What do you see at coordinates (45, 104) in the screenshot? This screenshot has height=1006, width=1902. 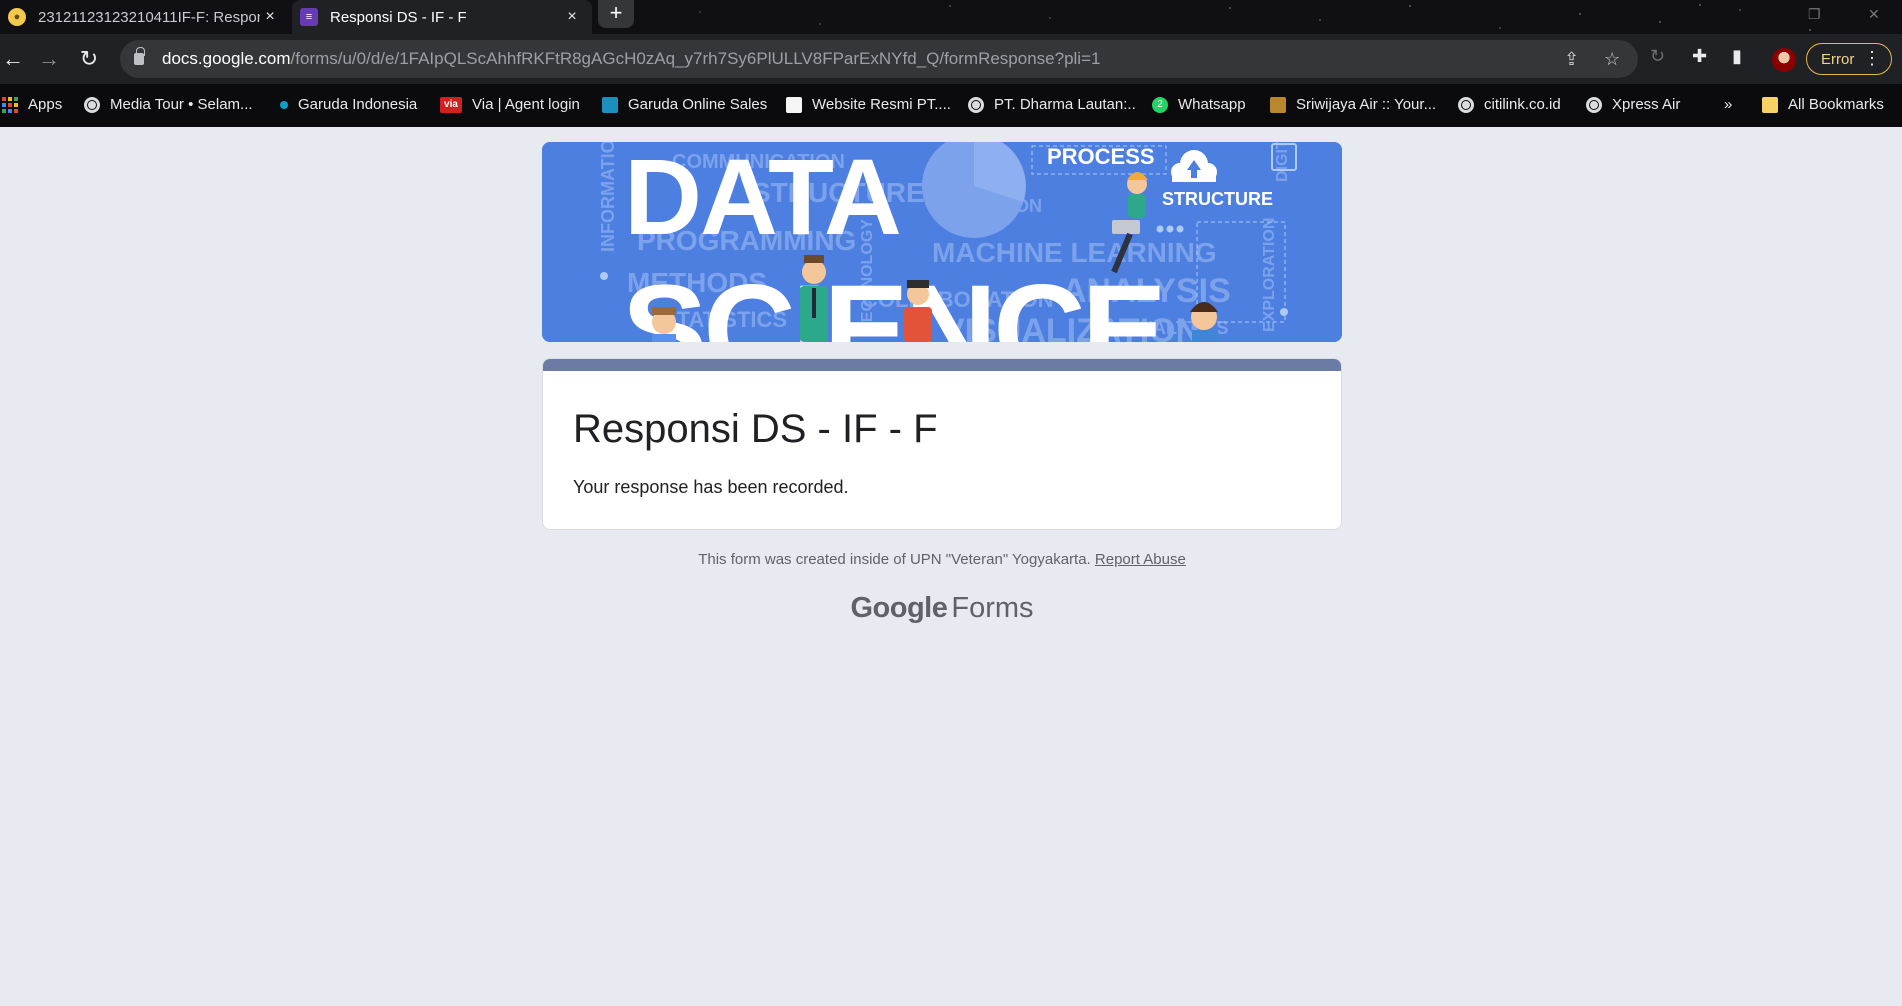 I see `bookmark-label: Apps` at bounding box center [45, 104].